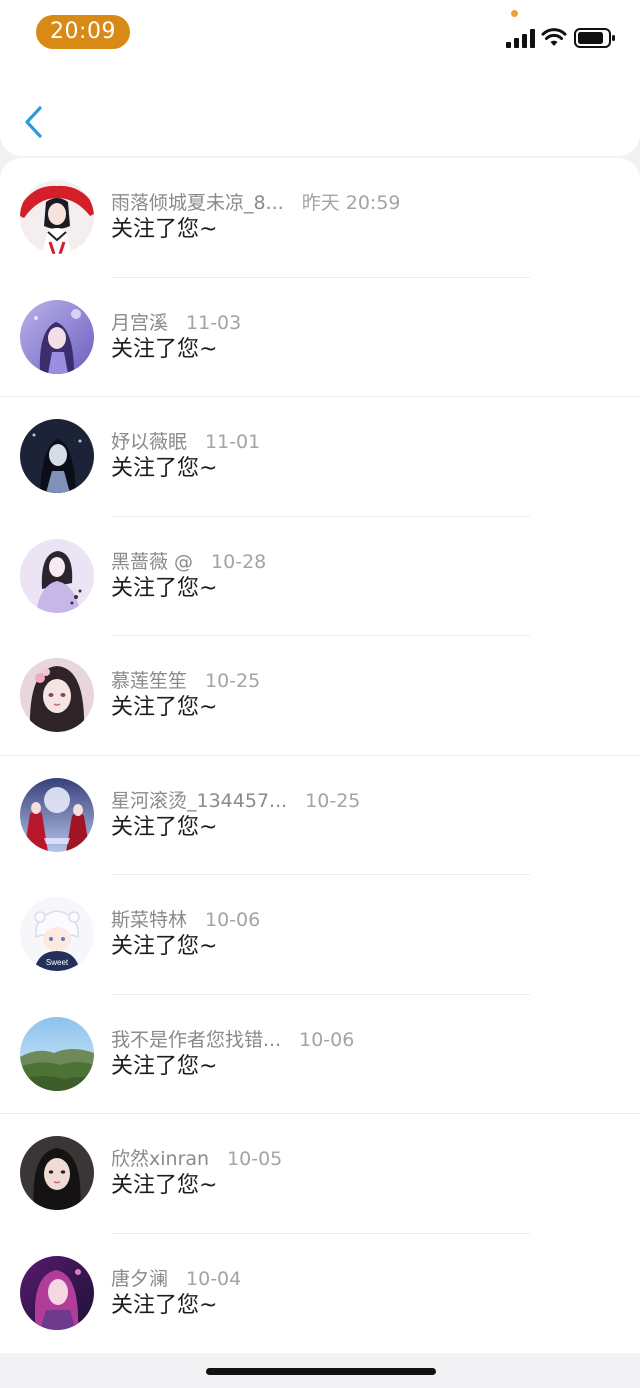  Describe the element at coordinates (320, 457) in the screenshot. I see `notification-row: 妤以薇眠 11-01 关注了您~` at that location.